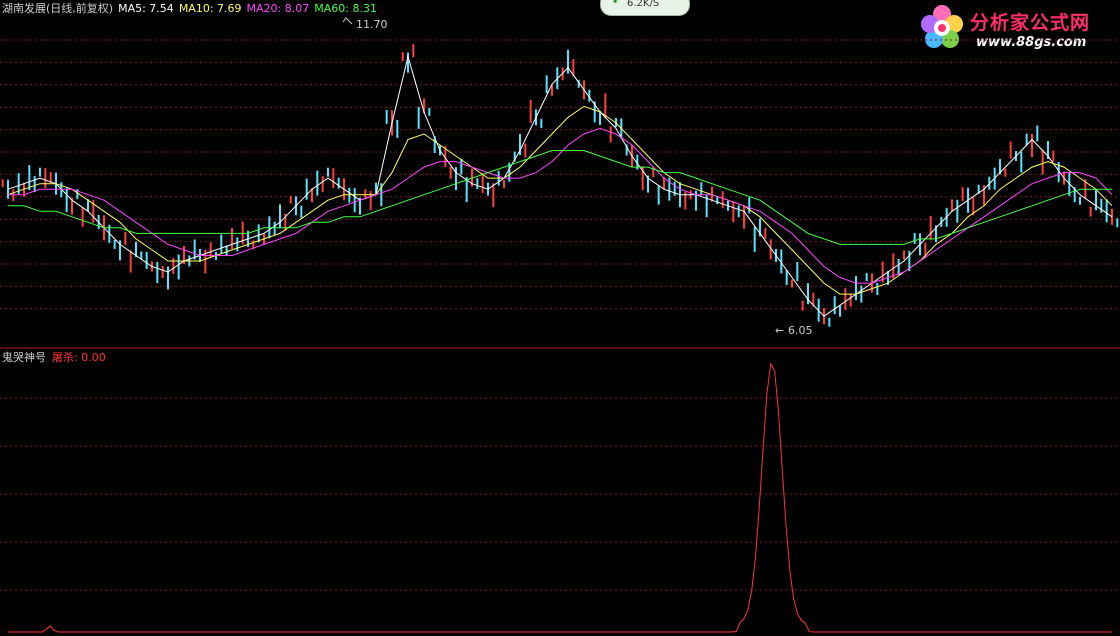 The width and height of the screenshot is (1120, 636). I want to click on high-price-label: 11.70, so click(372, 24).